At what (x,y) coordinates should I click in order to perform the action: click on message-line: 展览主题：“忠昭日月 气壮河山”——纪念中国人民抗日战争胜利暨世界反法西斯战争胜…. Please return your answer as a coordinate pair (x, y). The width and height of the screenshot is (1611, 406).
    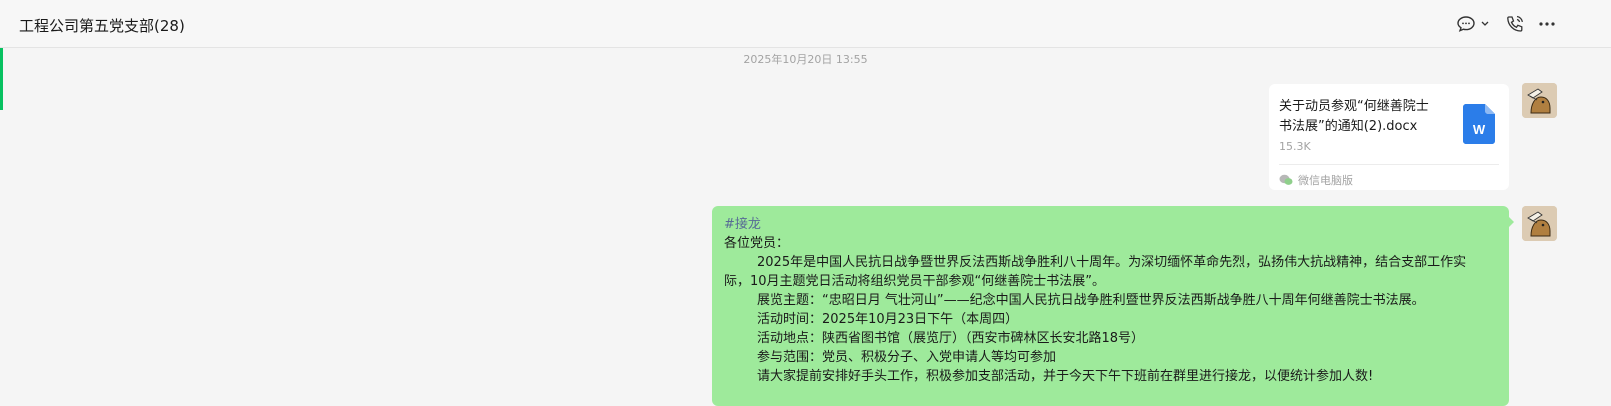
    Looking at the image, I should click on (1091, 300).